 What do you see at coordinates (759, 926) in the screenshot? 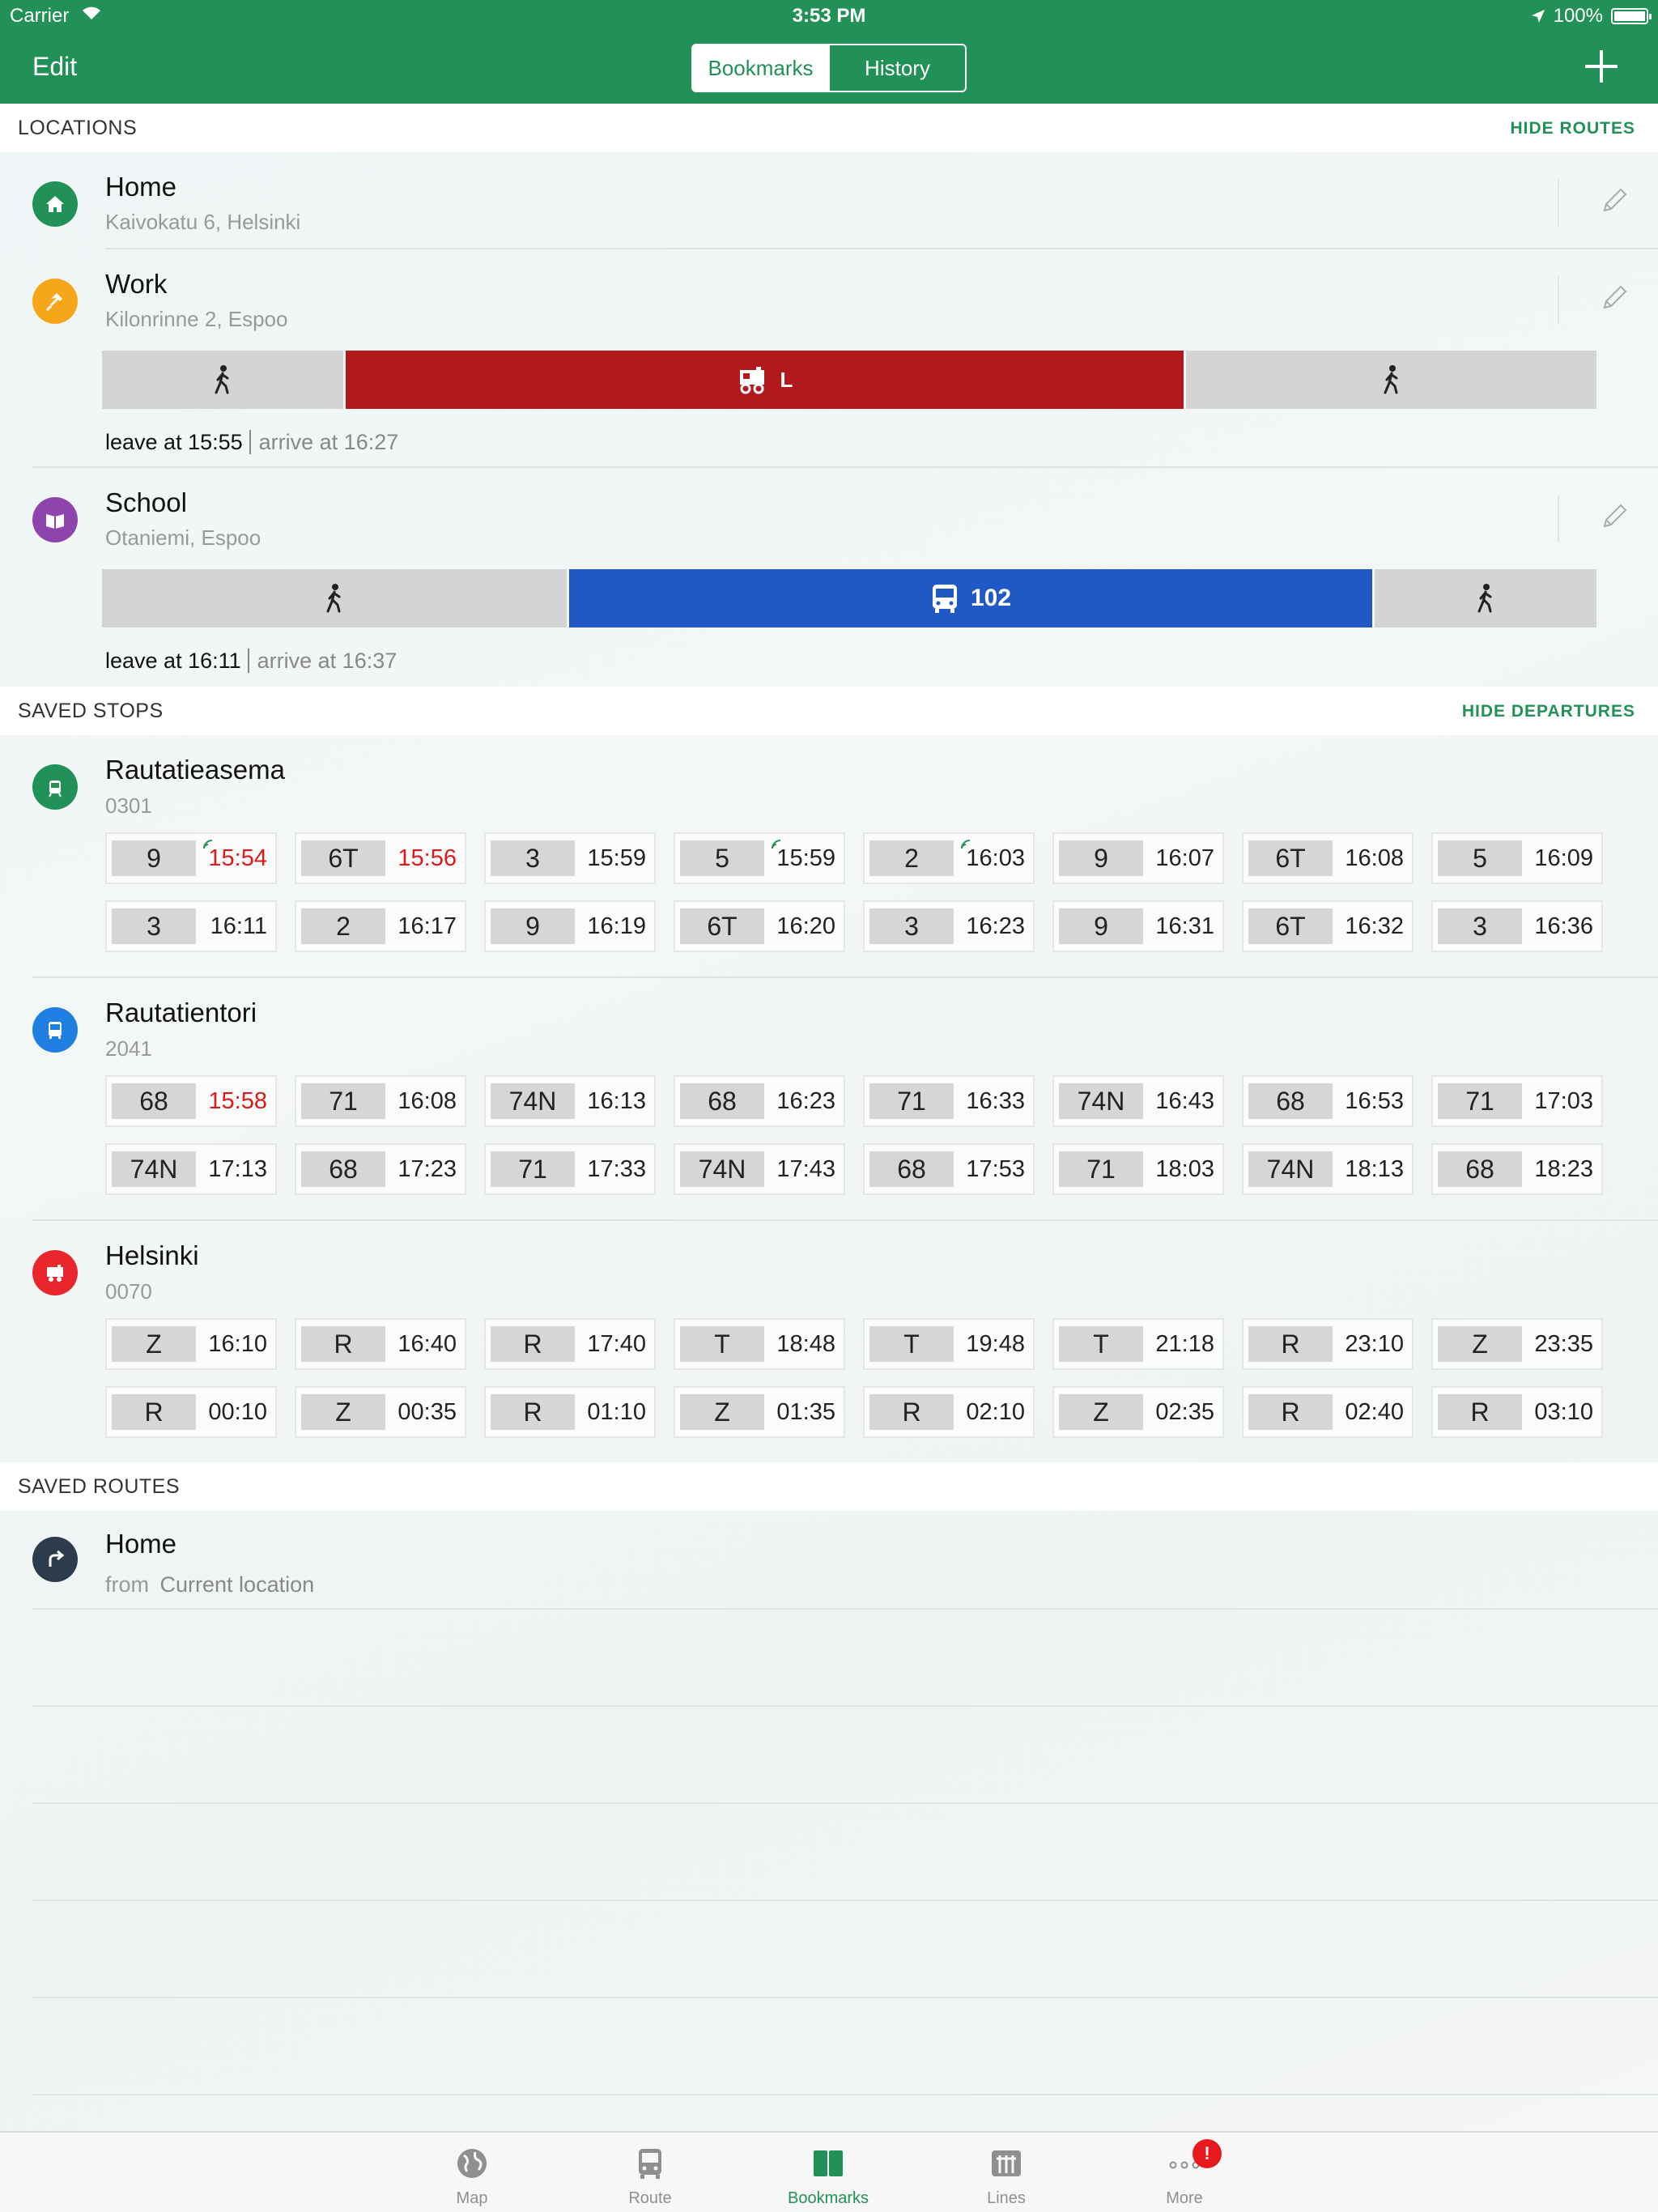
I see `departure-cell: 6T 16:20` at bounding box center [759, 926].